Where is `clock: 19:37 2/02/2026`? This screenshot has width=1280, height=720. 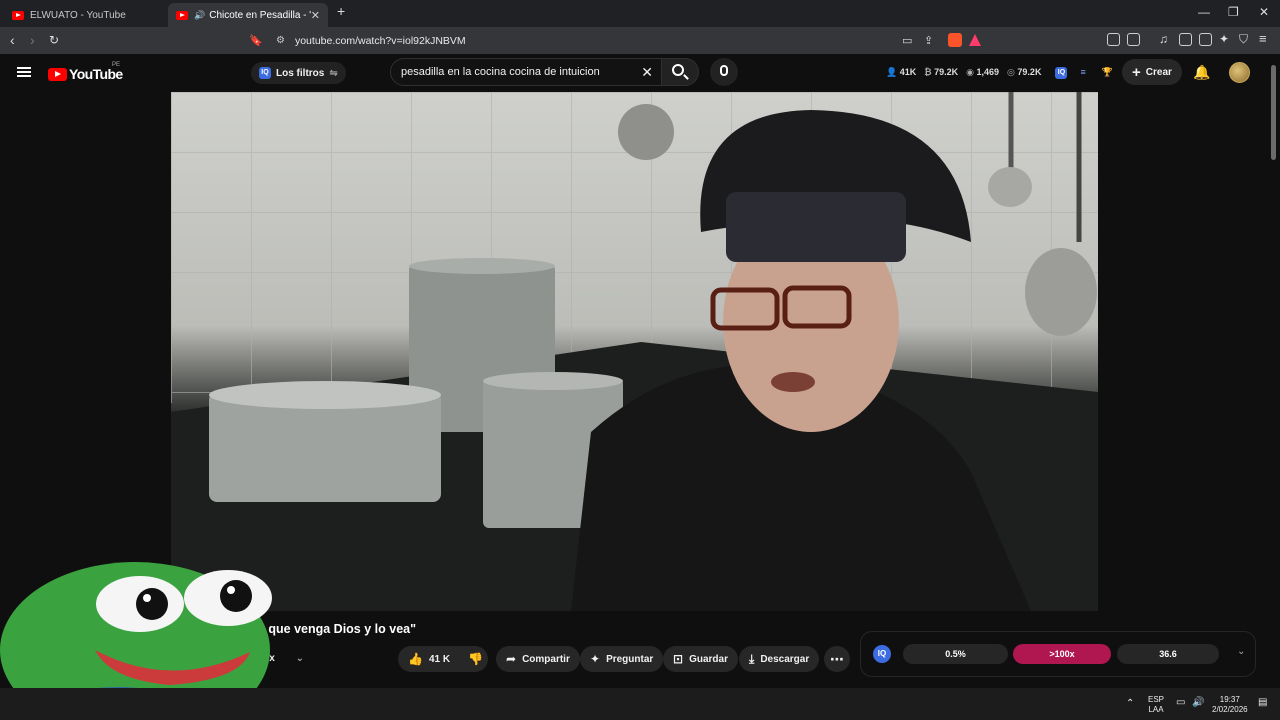 clock: 19:37 2/02/2026 is located at coordinates (1230, 705).